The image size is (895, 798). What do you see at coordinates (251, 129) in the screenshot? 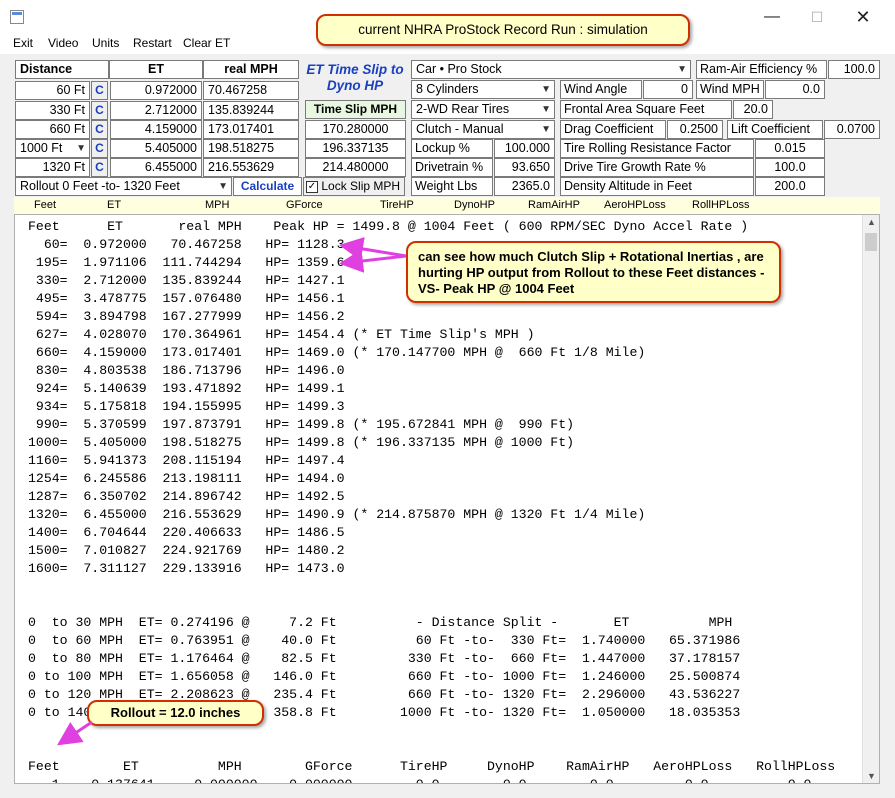
I see `mph-field-660: 173.017401` at bounding box center [251, 129].